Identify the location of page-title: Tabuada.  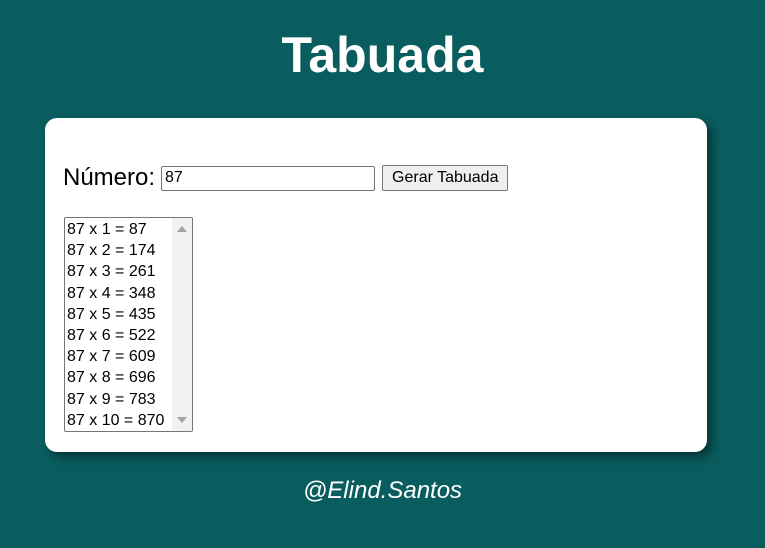
(382, 55).